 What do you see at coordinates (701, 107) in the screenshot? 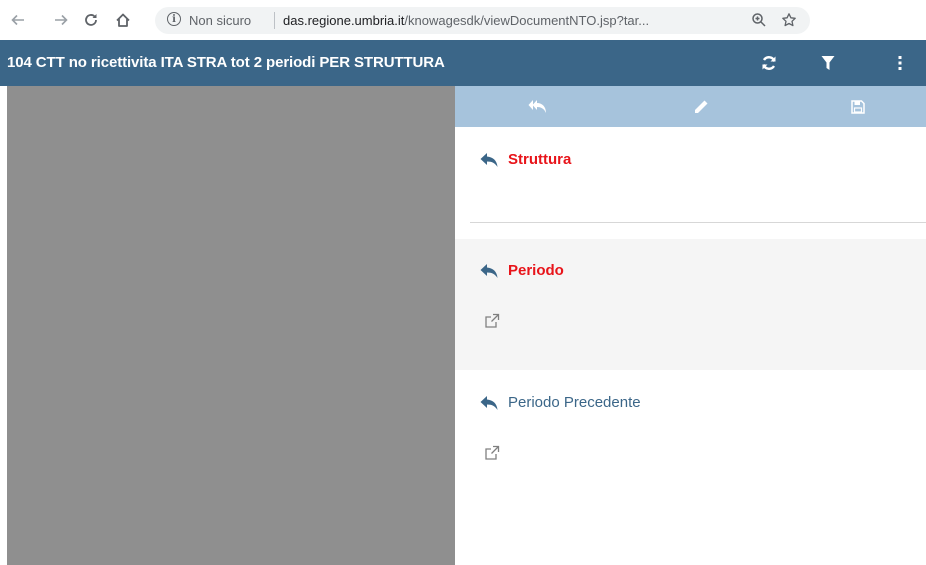
I see `edit-icon` at bounding box center [701, 107].